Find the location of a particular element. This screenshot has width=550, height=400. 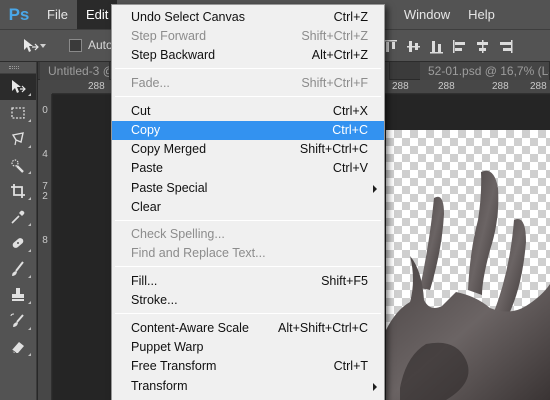

menu-item-paste: Paste Ctrl+V is located at coordinates (248, 168).